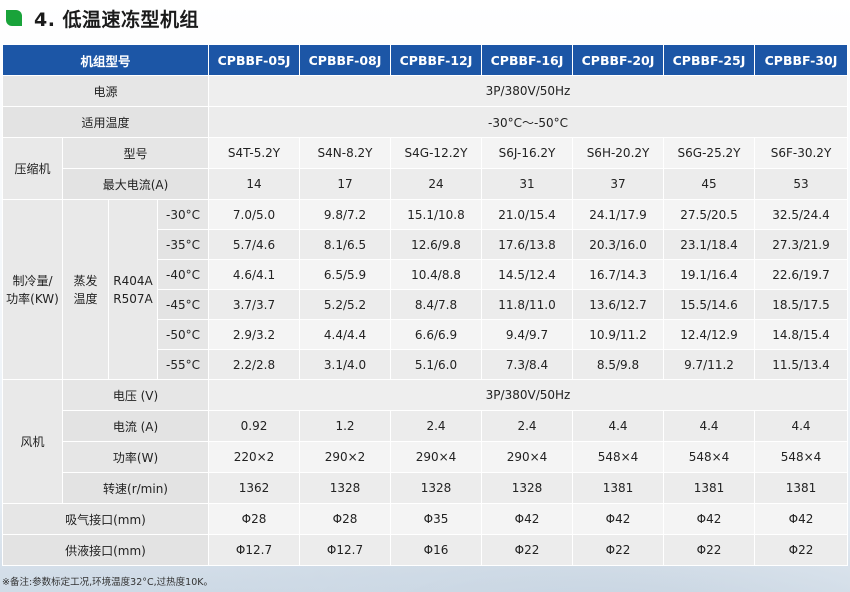  I want to click on section-title: 4. 低温速冻型机组, so click(102, 18).